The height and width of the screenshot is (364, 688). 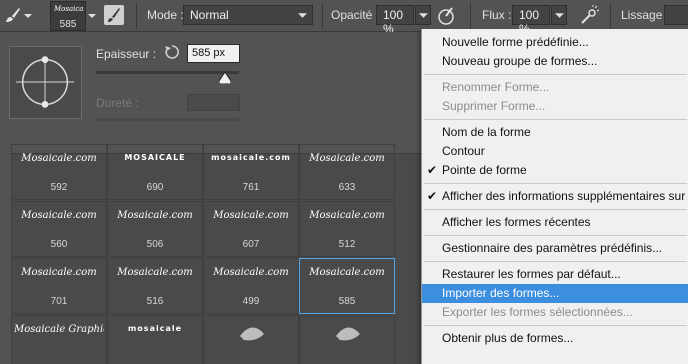 What do you see at coordinates (225, 78) in the screenshot?
I see `size-slider-thumb` at bounding box center [225, 78].